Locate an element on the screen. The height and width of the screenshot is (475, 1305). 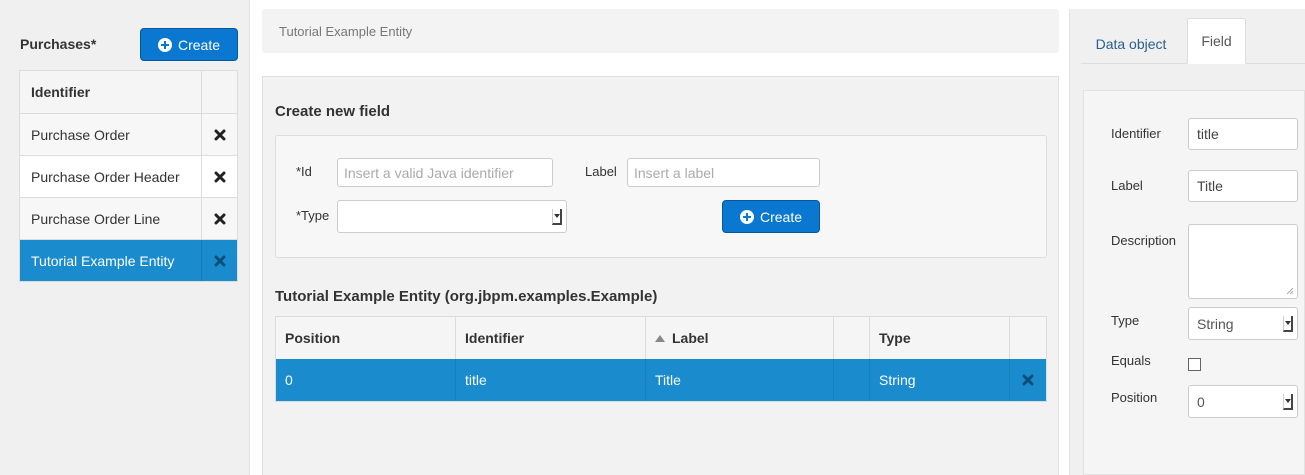
create-object-label: Create is located at coordinates (199, 44).